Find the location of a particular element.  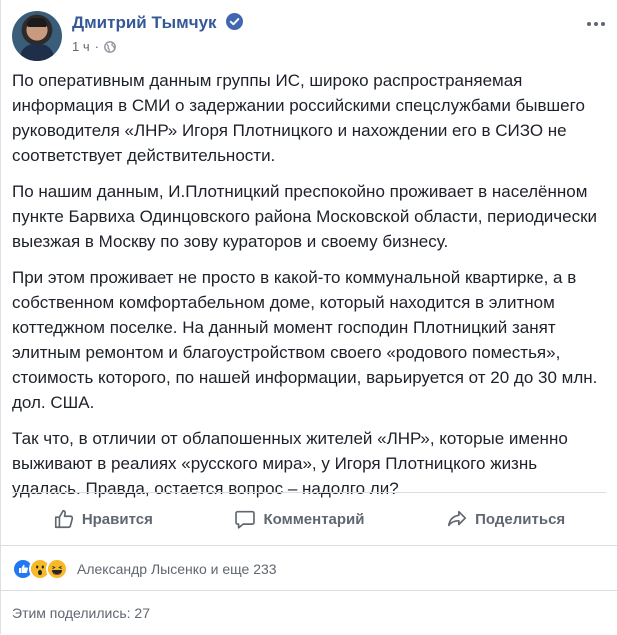

author-name-link: Дмитрий Тымчук is located at coordinates (158, 23).